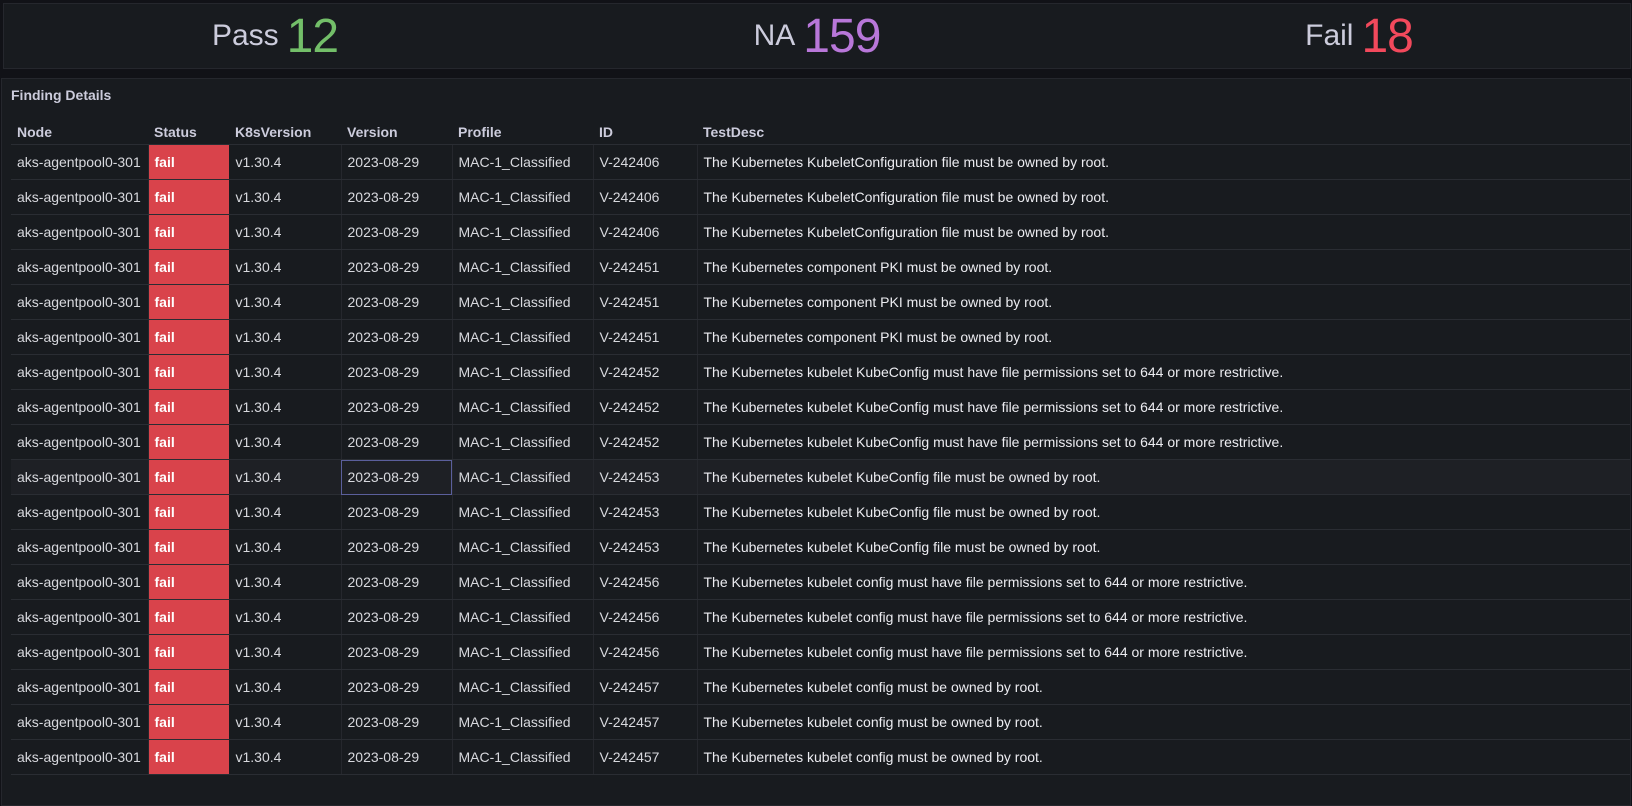  I want to click on stat-fail: Fail 18, so click(1359, 36).